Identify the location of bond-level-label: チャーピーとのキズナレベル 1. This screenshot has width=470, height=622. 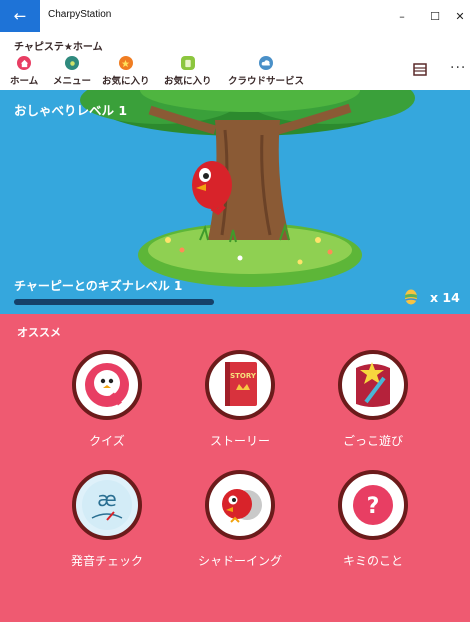
(98, 286).